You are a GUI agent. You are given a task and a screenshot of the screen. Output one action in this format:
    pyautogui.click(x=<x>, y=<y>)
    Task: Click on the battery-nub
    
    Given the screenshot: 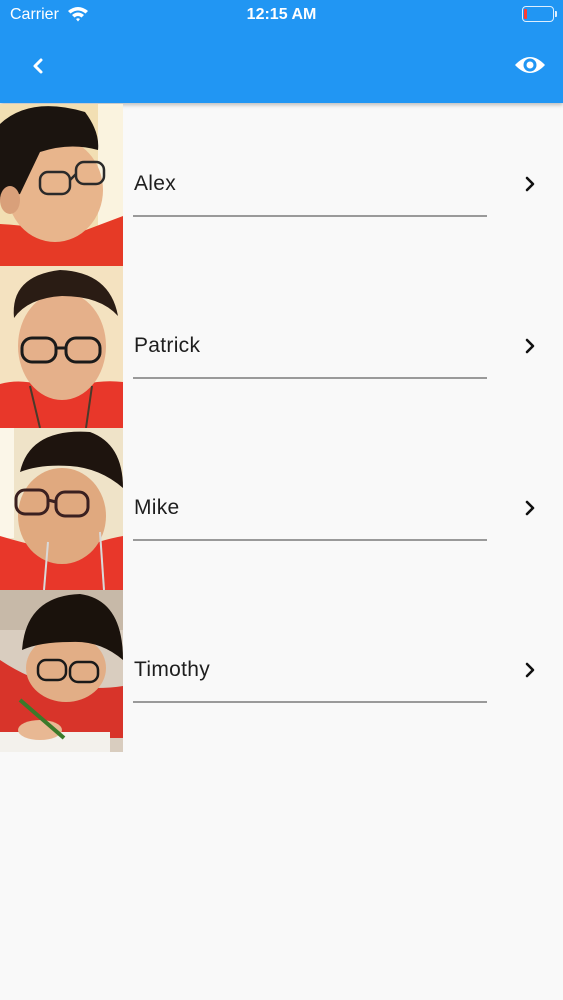 What is the action you would take?
    pyautogui.click(x=556, y=14)
    